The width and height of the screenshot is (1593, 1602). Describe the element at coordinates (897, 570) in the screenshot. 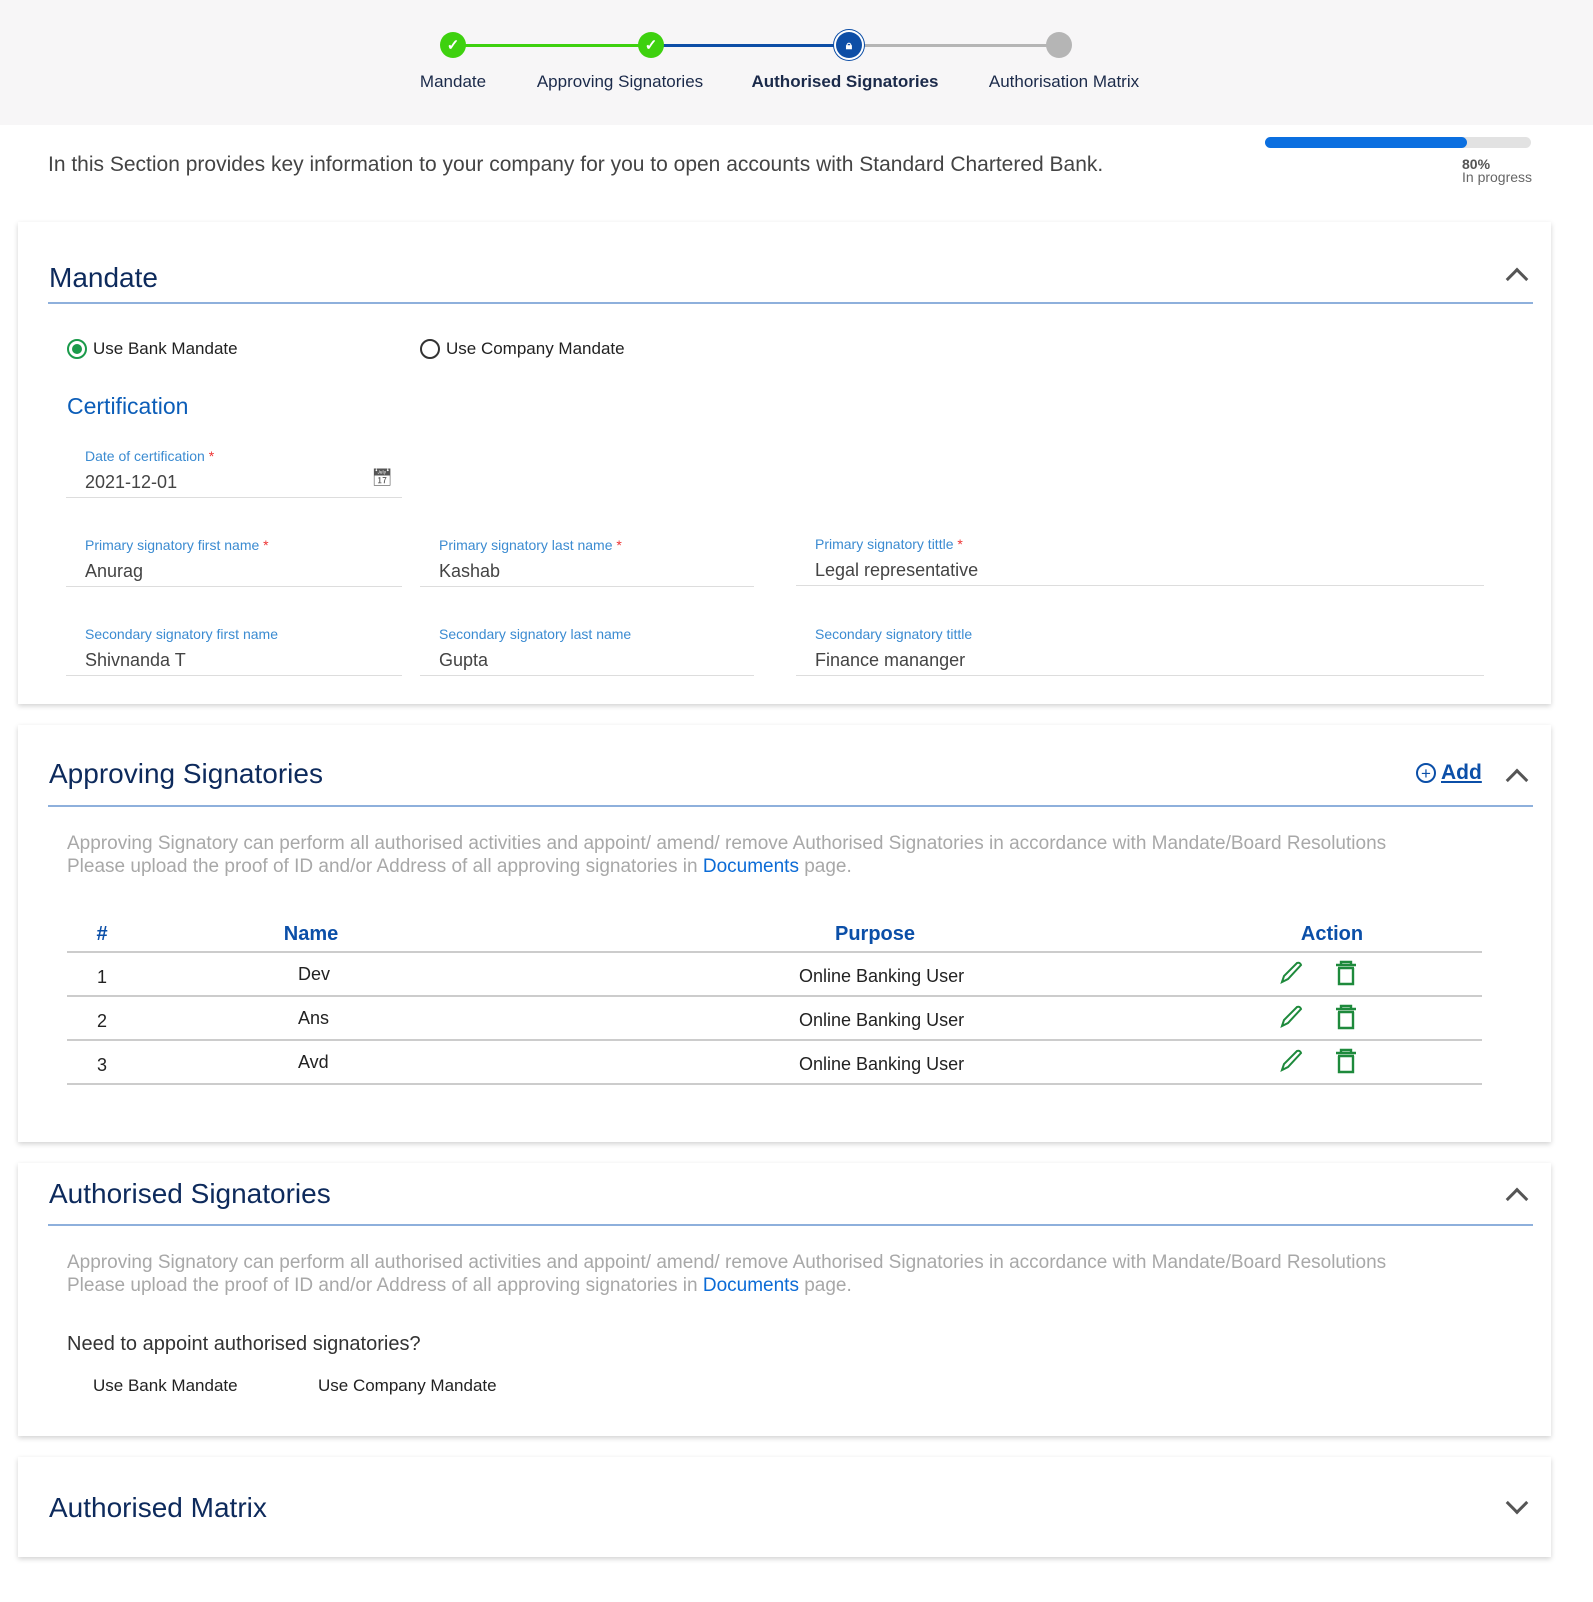

I see `field-value: Legal representative` at that location.